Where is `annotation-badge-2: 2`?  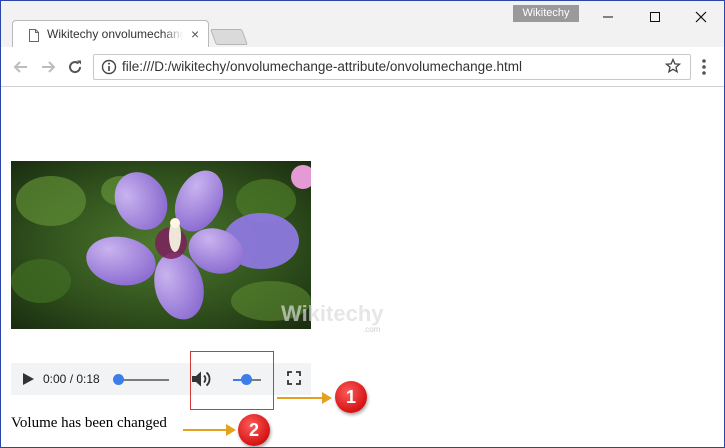
annotation-badge-2: 2 is located at coordinates (254, 430).